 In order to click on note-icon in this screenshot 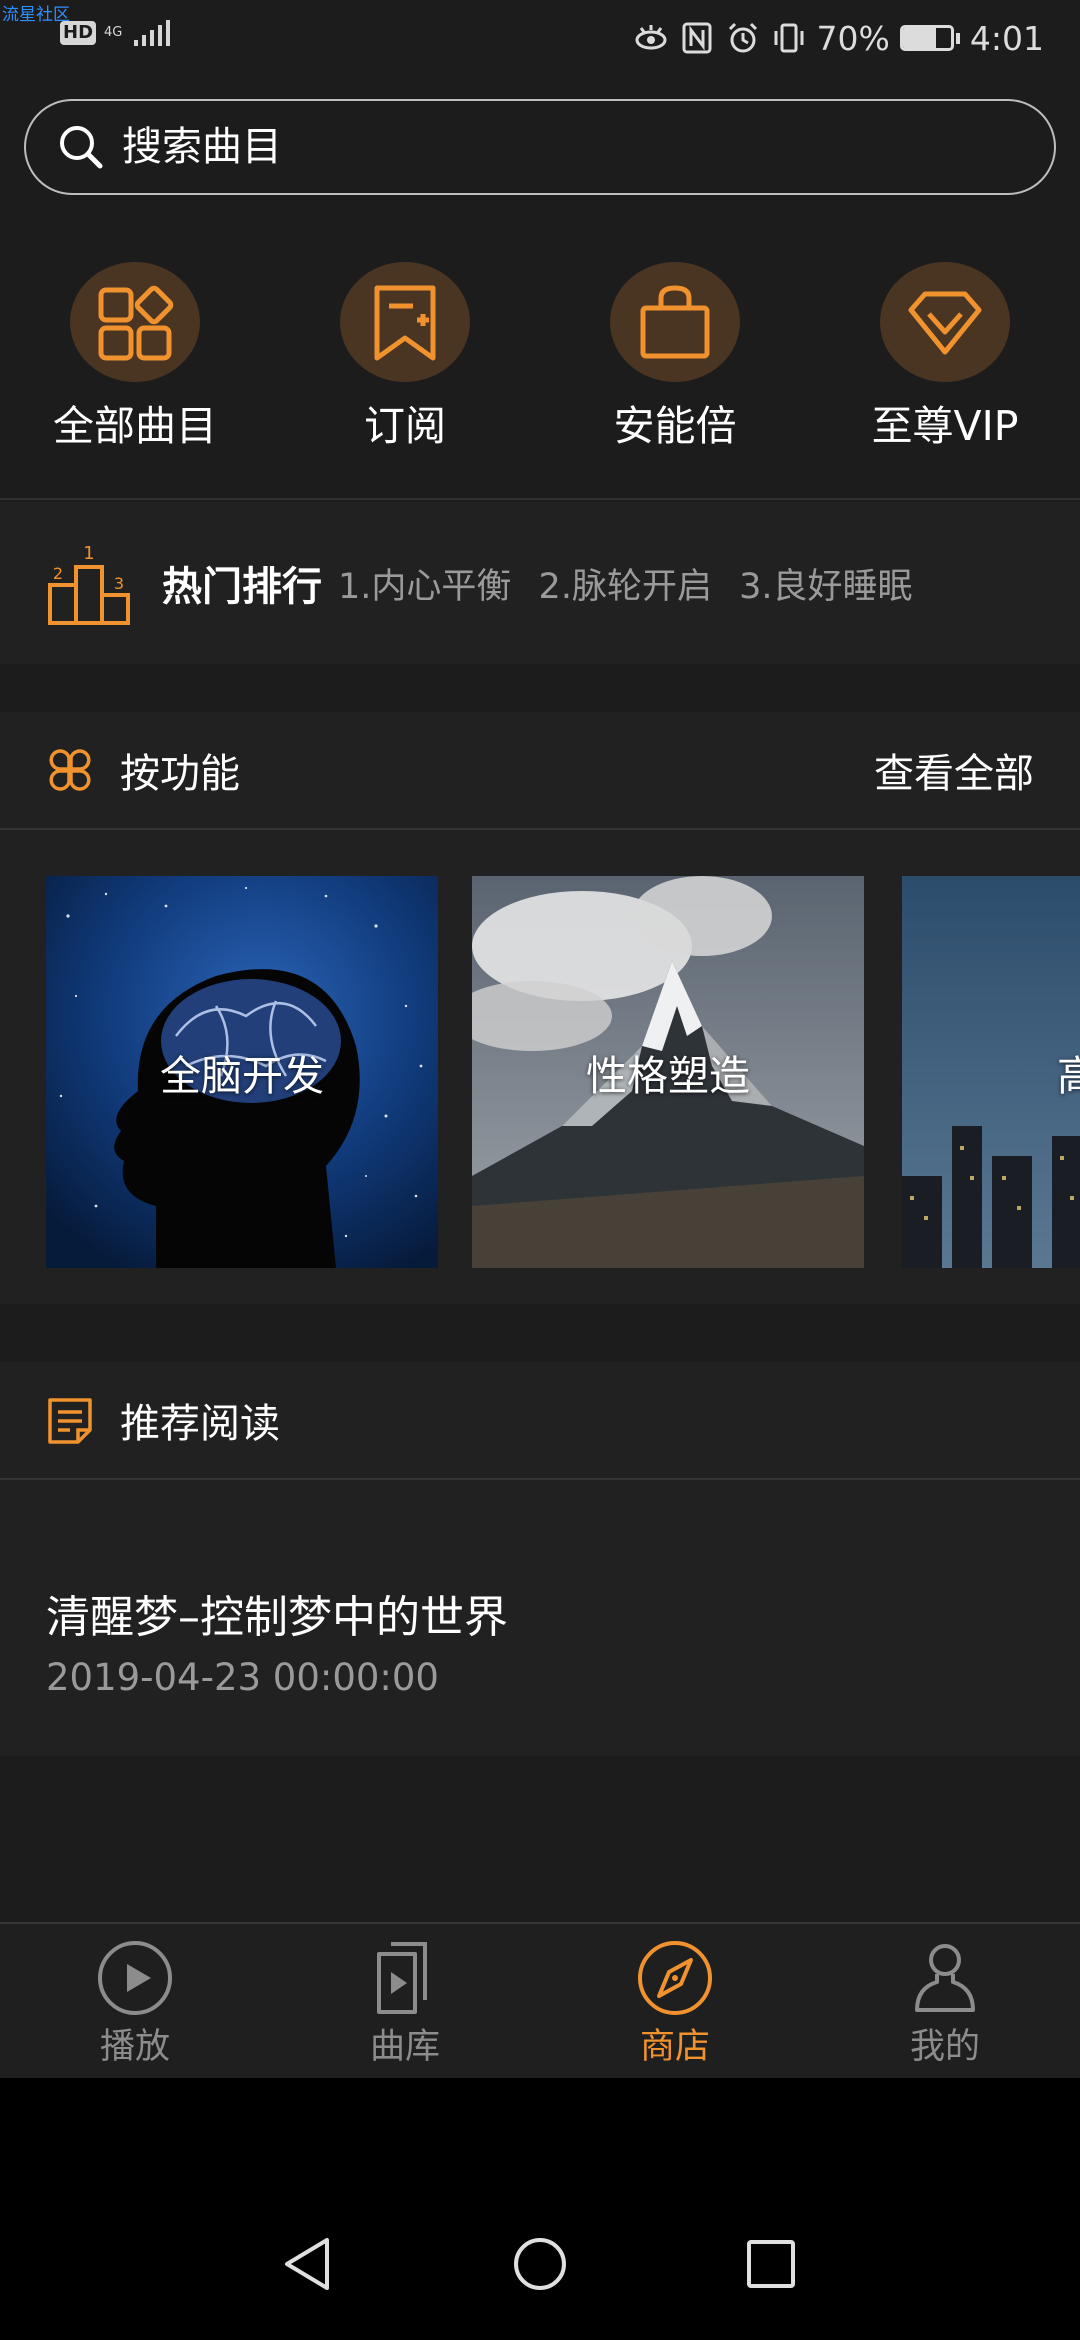, I will do `click(70, 1421)`.